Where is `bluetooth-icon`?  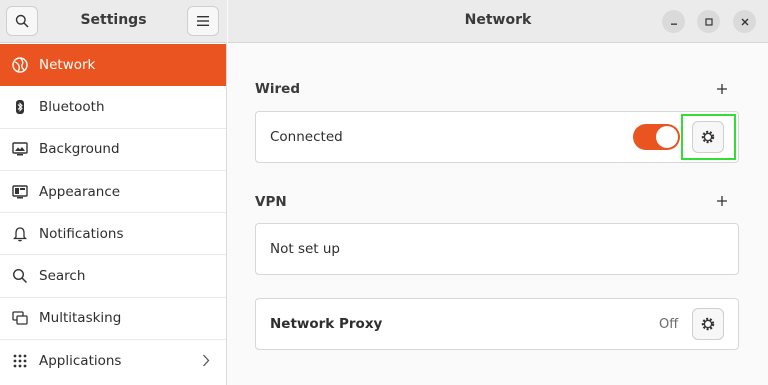 bluetooth-icon is located at coordinates (20, 107).